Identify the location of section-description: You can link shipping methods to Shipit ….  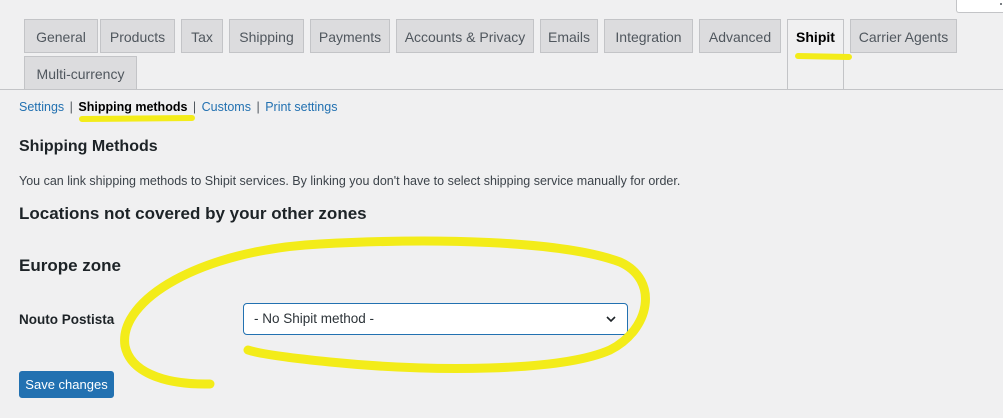
(350, 181).